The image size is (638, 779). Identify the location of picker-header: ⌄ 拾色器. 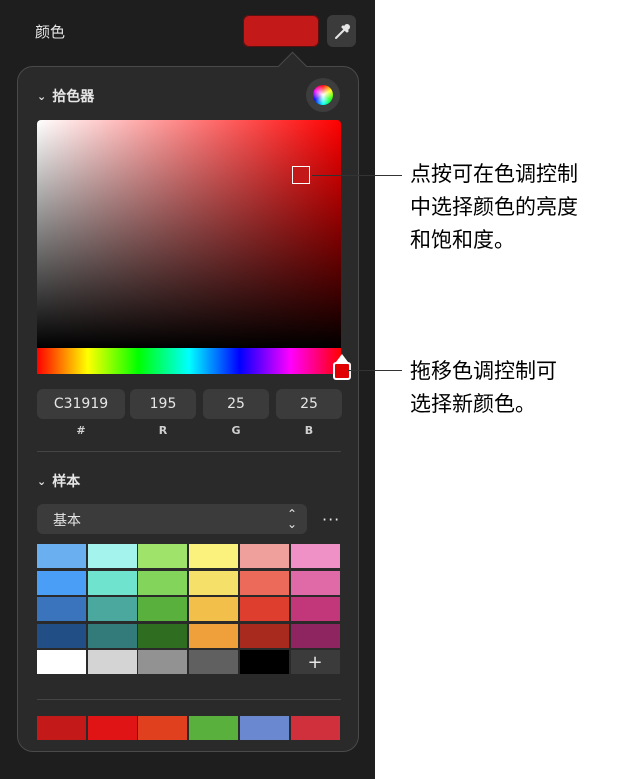
(65, 96).